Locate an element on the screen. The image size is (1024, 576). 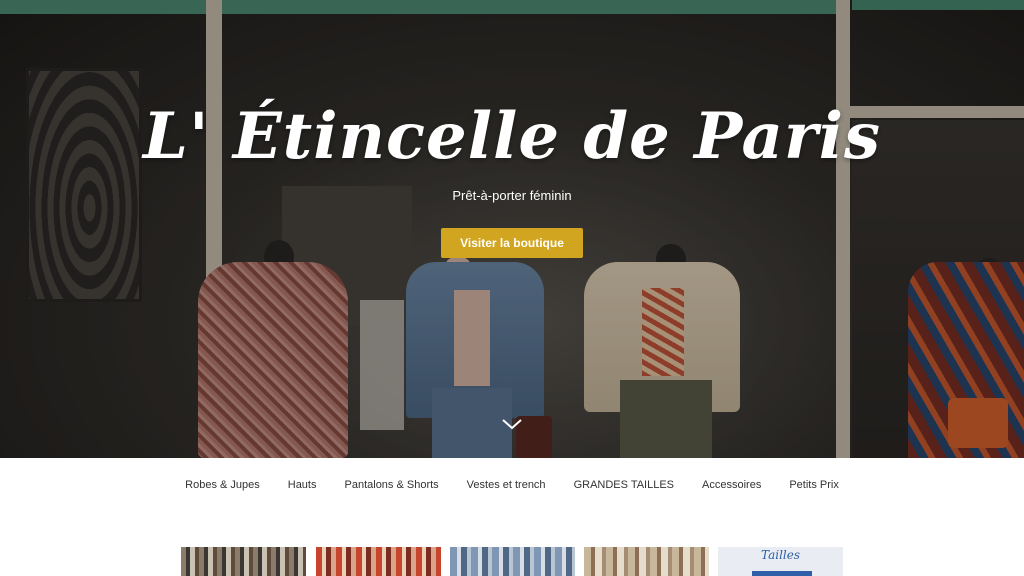
chevron-down-icon is located at coordinates (512, 424).